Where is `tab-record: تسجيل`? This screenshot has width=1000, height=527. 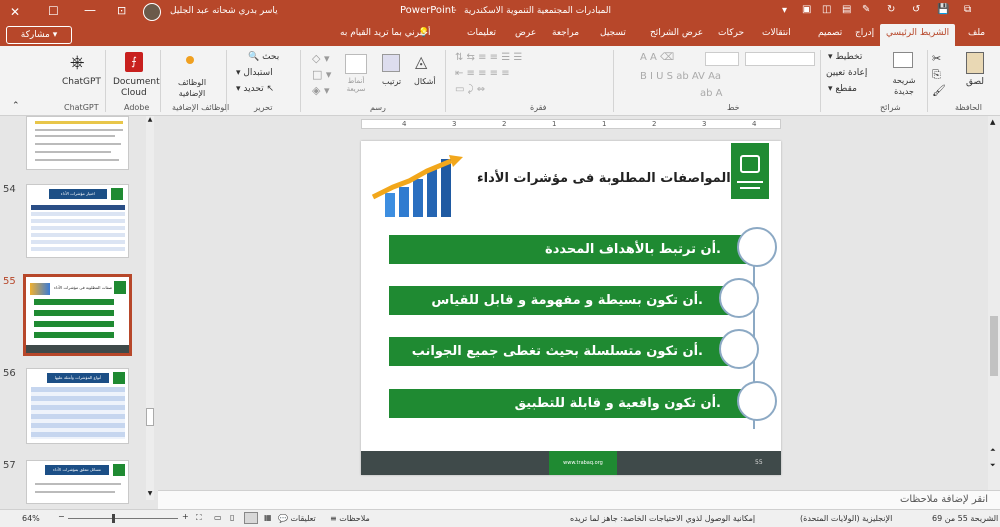 tab-record: تسجيل is located at coordinates (613, 33).